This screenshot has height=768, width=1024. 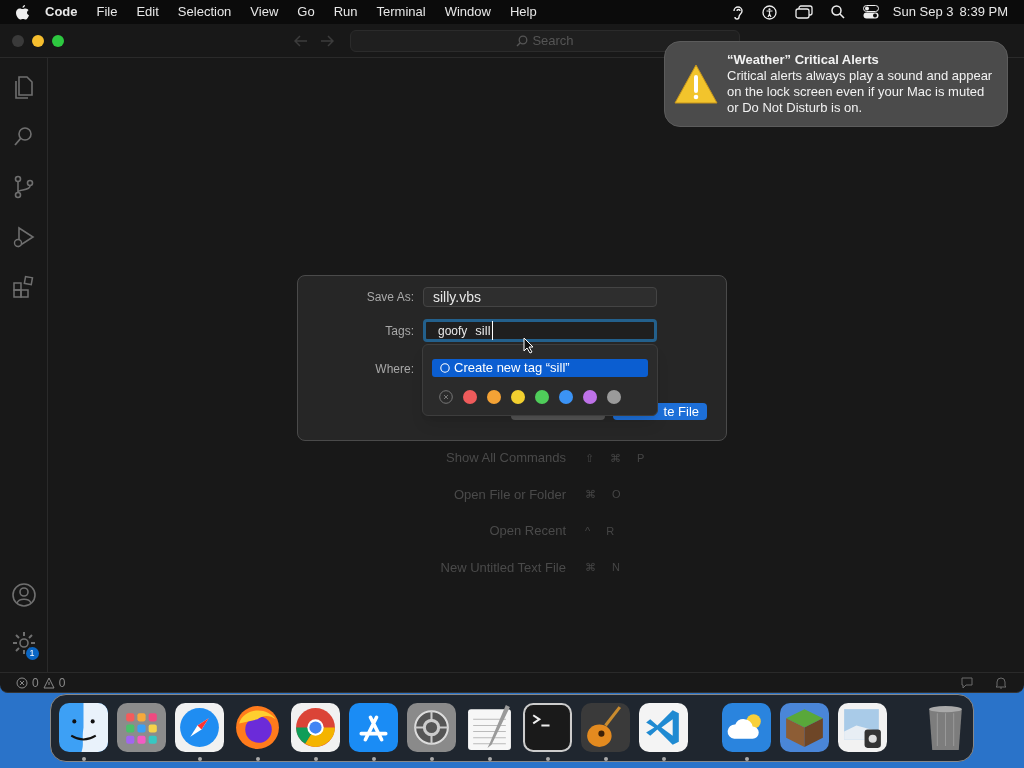 I want to click on notification-badge: 1, so click(x=32, y=653).